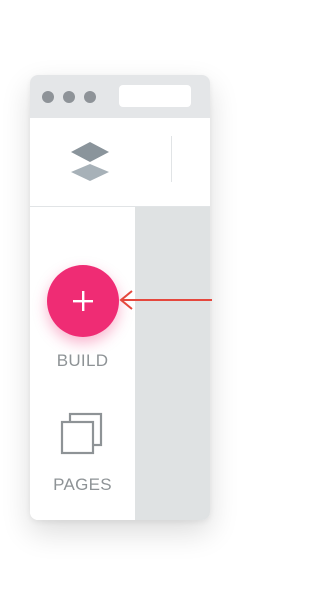  What do you see at coordinates (172, 363) in the screenshot?
I see `canvas-area` at bounding box center [172, 363].